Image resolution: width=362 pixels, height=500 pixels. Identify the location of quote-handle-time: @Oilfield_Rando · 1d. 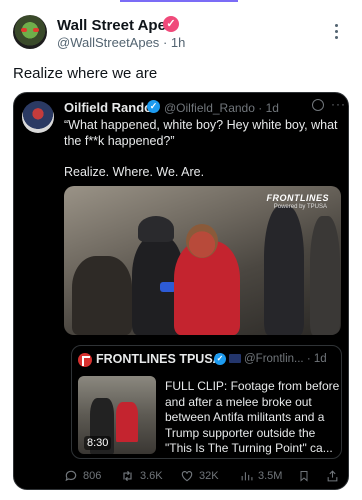
(221, 108).